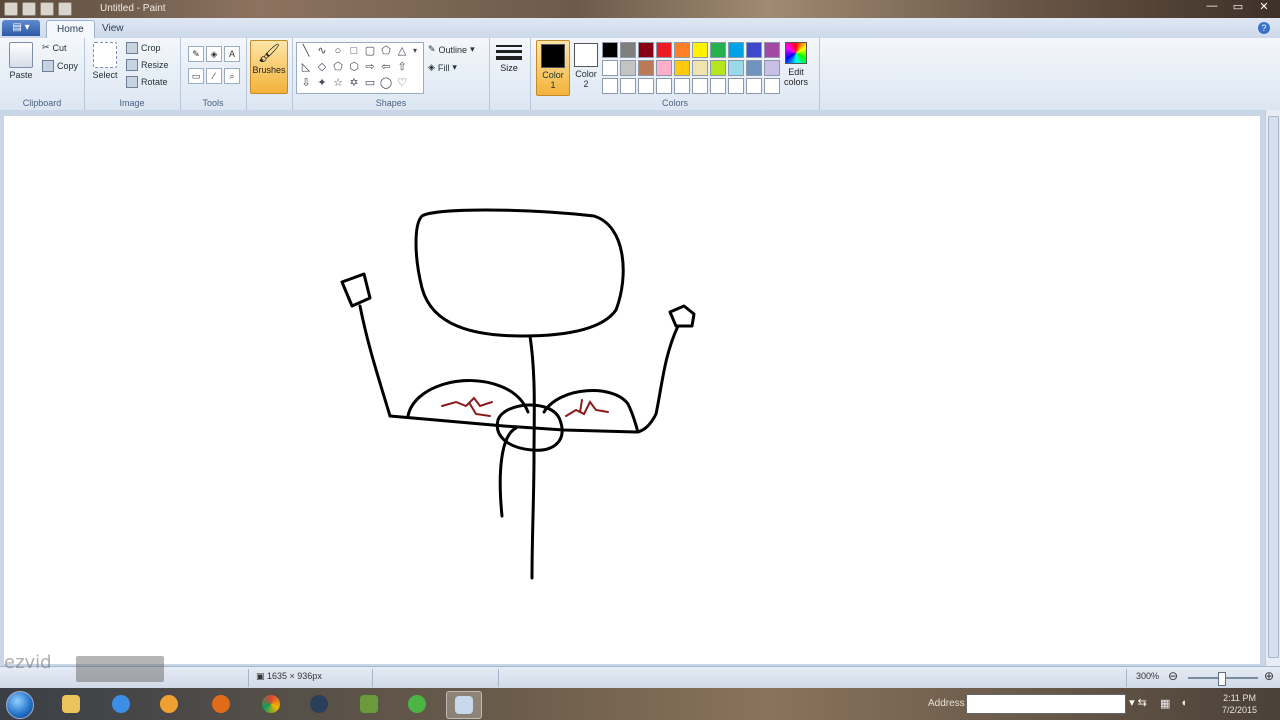 The width and height of the screenshot is (1280, 720). What do you see at coordinates (369, 704) in the screenshot?
I see `taskbar-minecraft` at bounding box center [369, 704].